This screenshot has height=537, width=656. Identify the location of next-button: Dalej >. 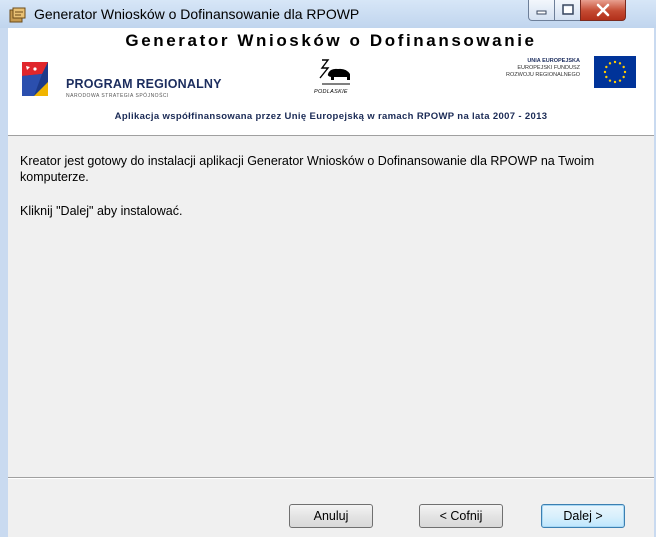
(583, 516).